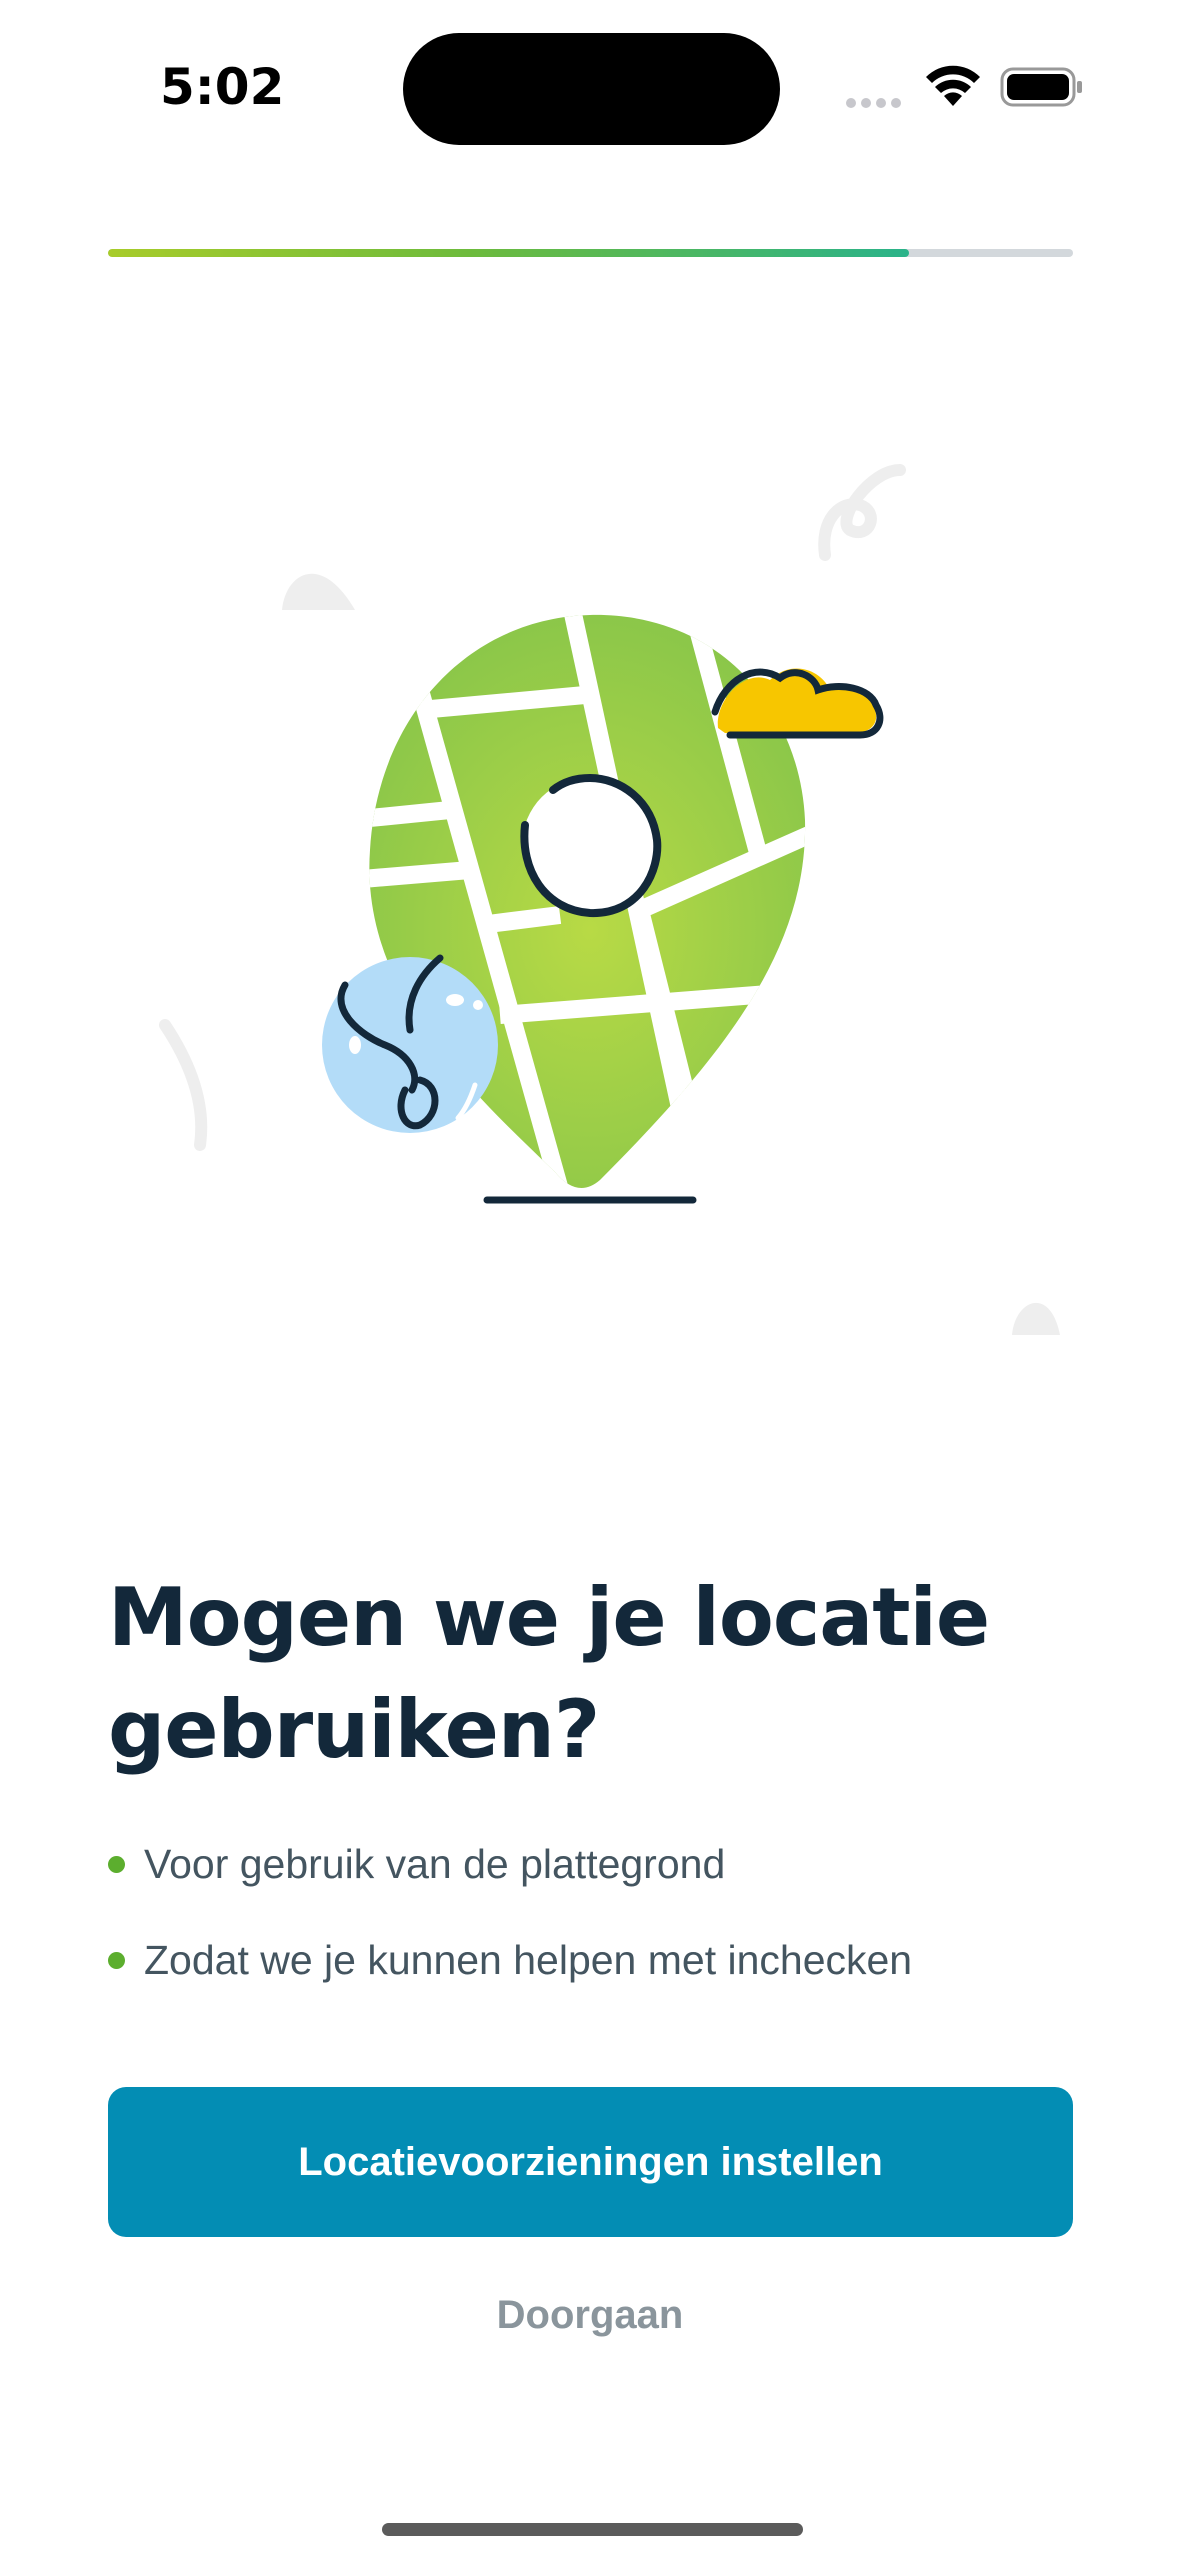  Describe the element at coordinates (354, 1729) in the screenshot. I see `page-title-line-2: gebruiken?` at that location.